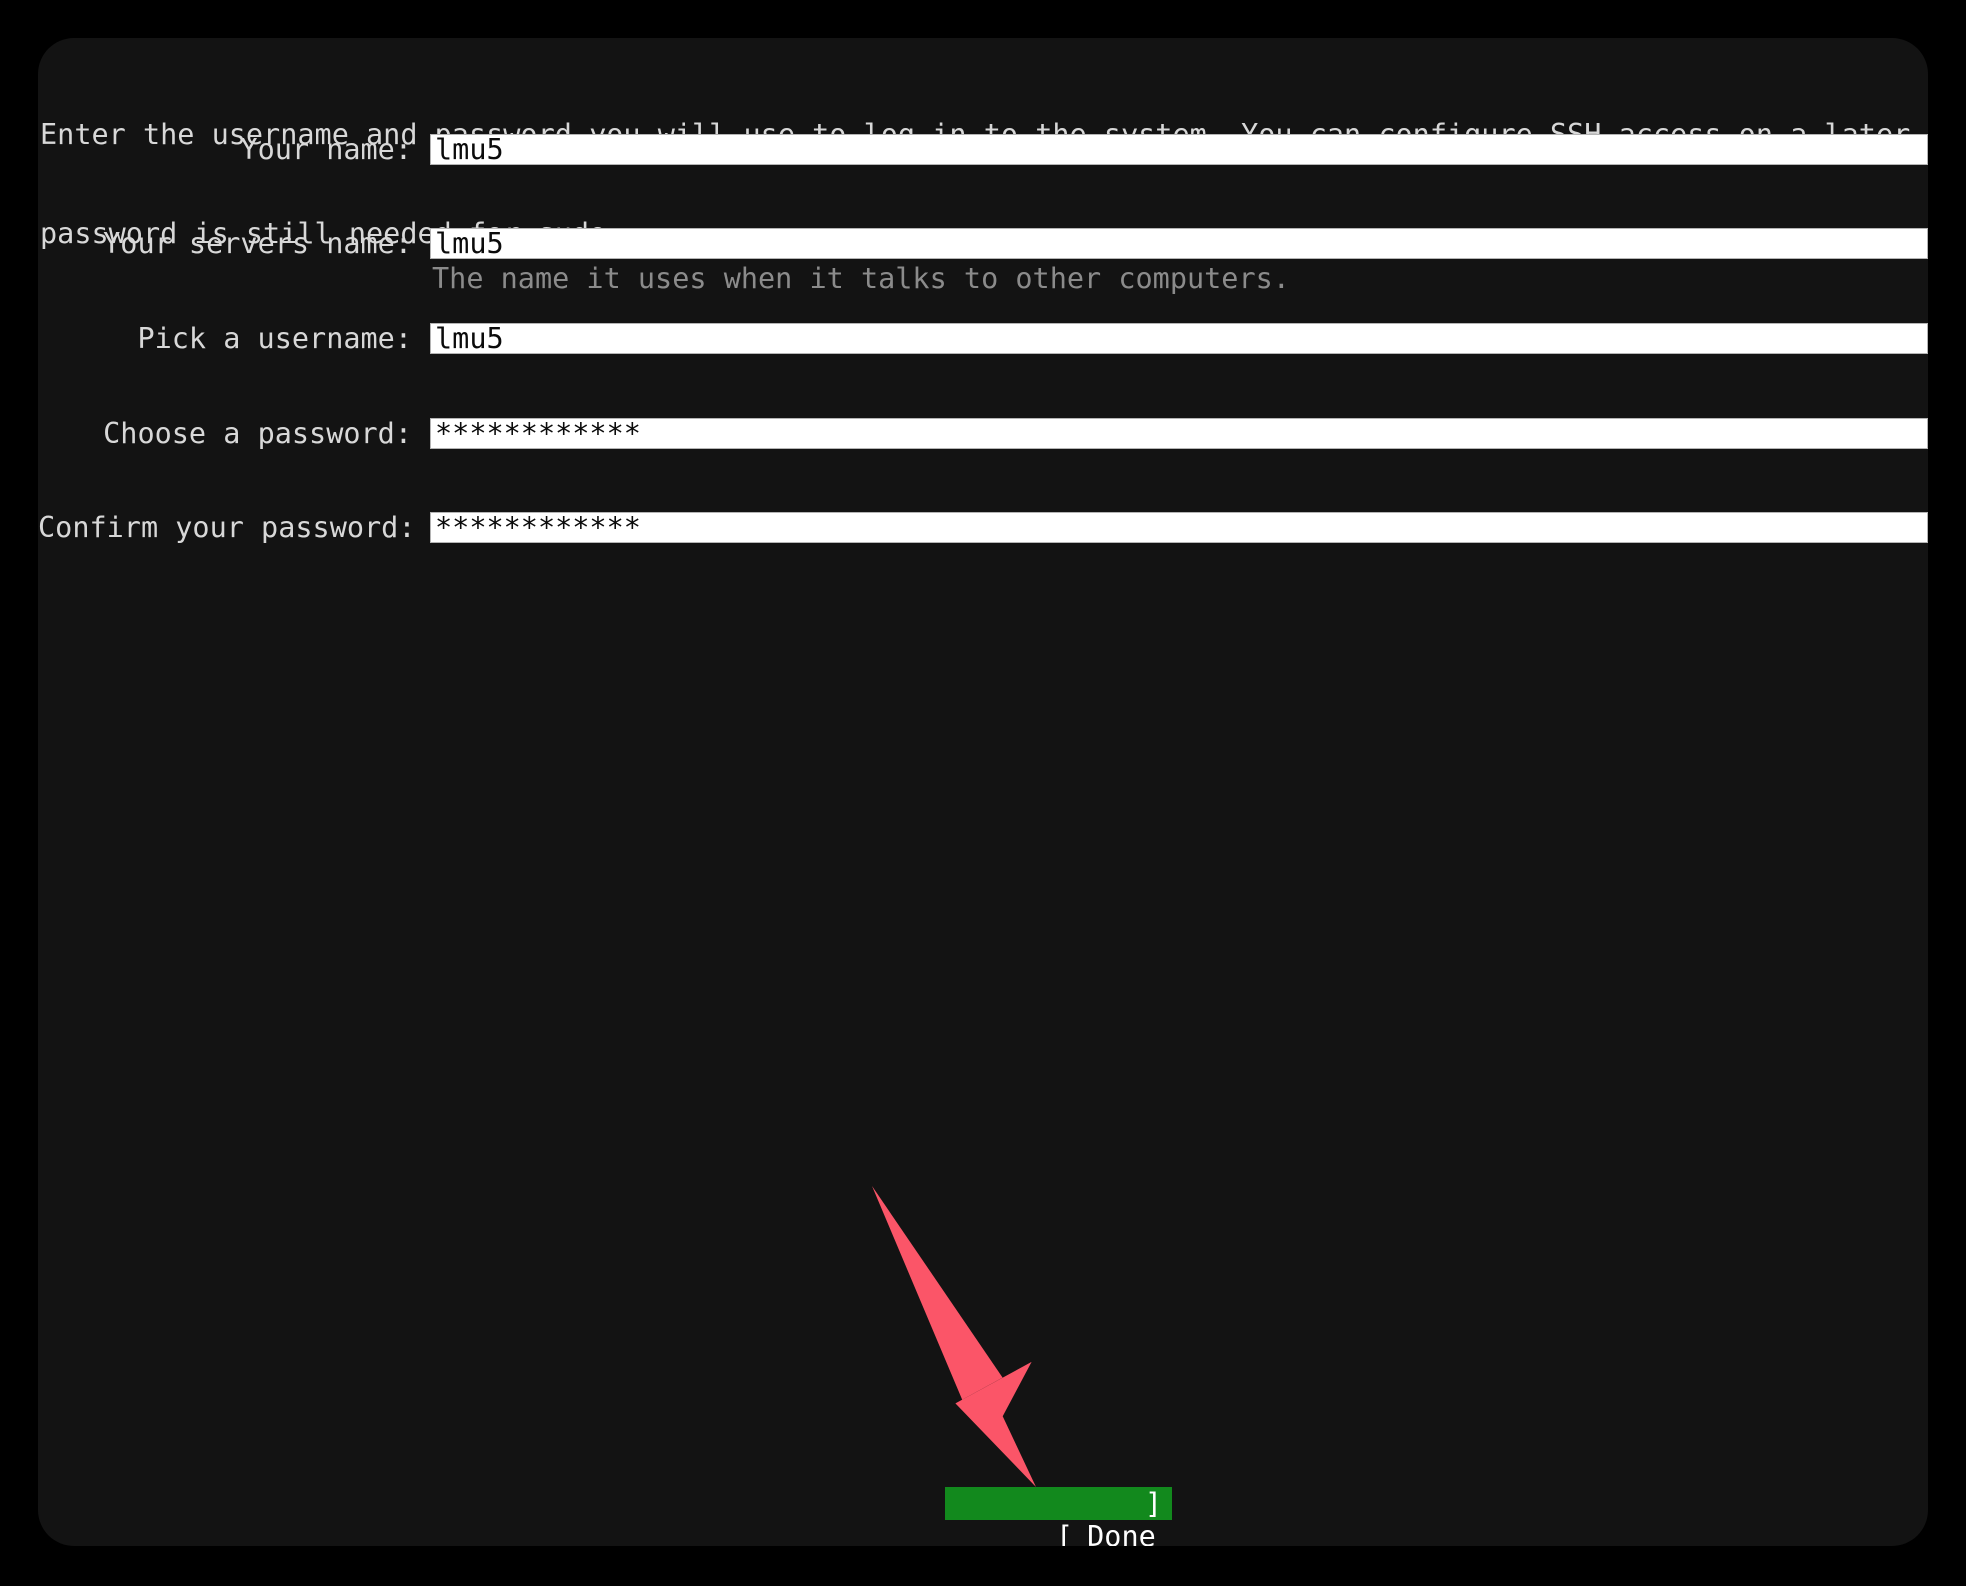 The height and width of the screenshot is (1586, 1966). Describe the element at coordinates (227, 527) in the screenshot. I see `label-confirm-password: Confirm your password:` at that location.